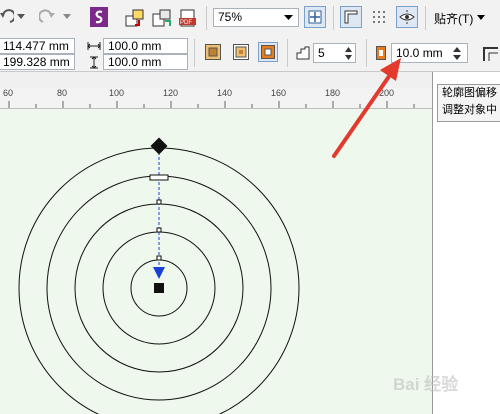  What do you see at coordinates (457, 53) in the screenshot?
I see `offset-spinner` at bounding box center [457, 53].